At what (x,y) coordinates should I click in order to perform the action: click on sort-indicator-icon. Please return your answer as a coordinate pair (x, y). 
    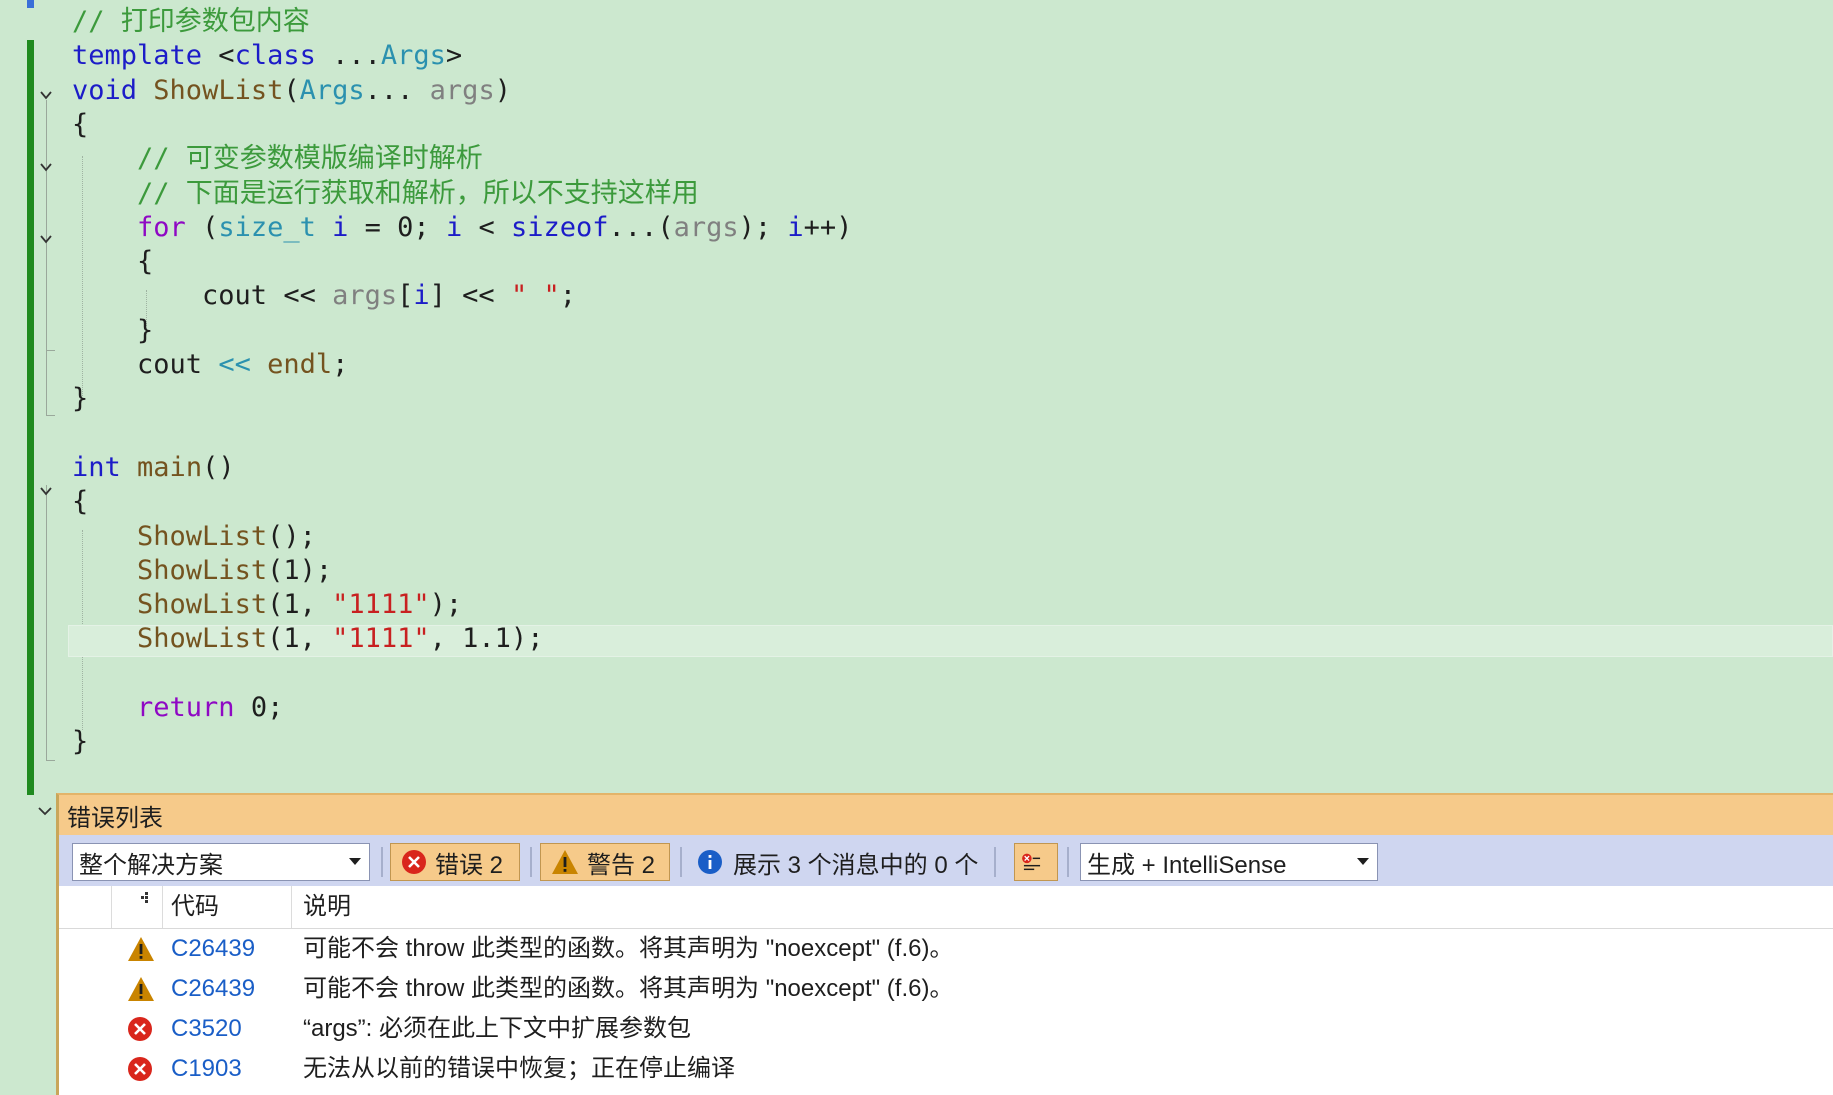
    Looking at the image, I should click on (144, 897).